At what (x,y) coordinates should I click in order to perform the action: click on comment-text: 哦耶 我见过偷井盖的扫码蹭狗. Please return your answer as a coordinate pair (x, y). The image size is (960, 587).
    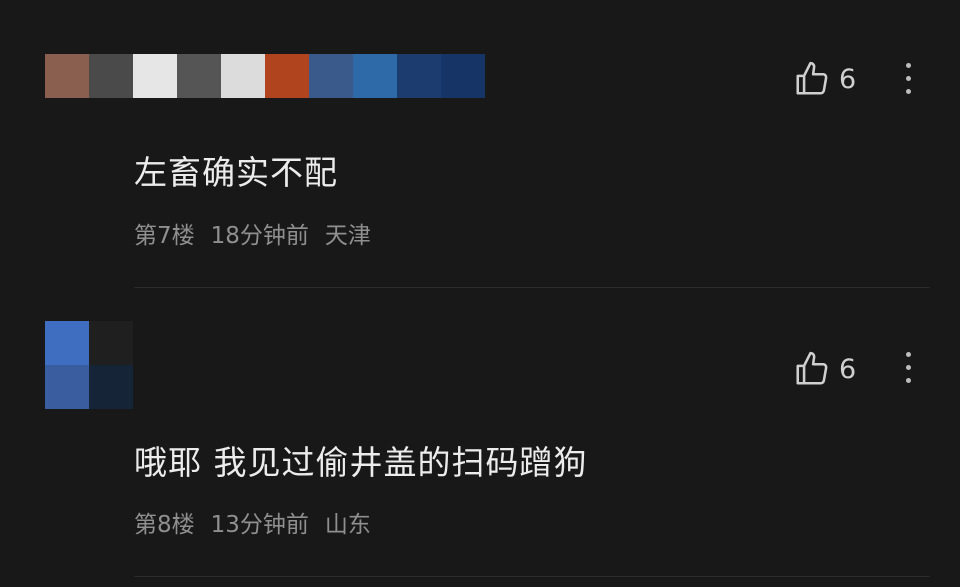
    Looking at the image, I should click on (361, 462).